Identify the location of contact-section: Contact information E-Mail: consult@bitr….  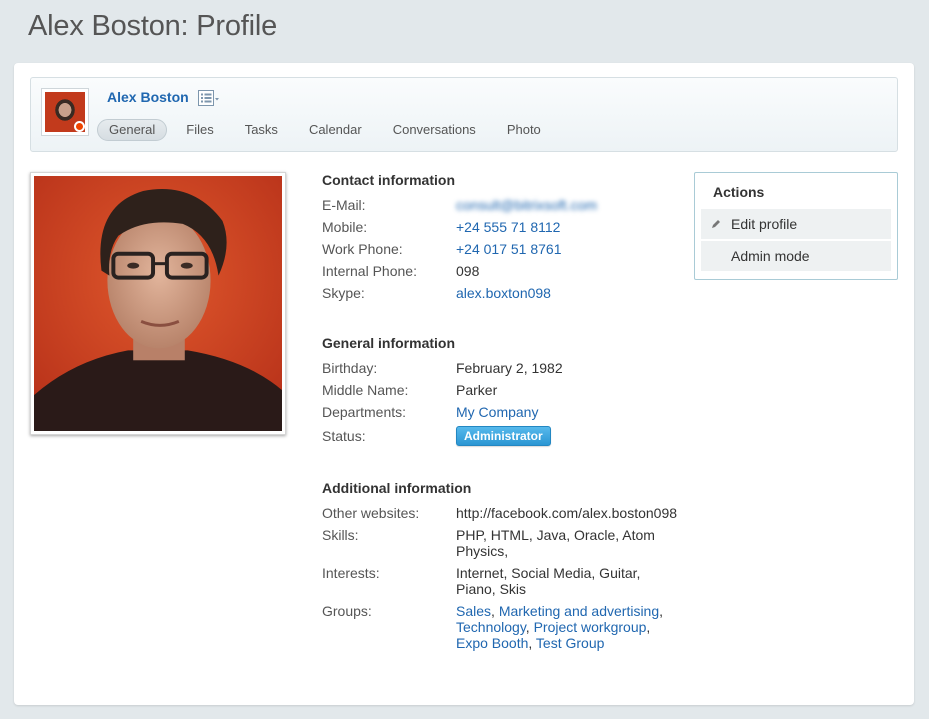
(507, 236).